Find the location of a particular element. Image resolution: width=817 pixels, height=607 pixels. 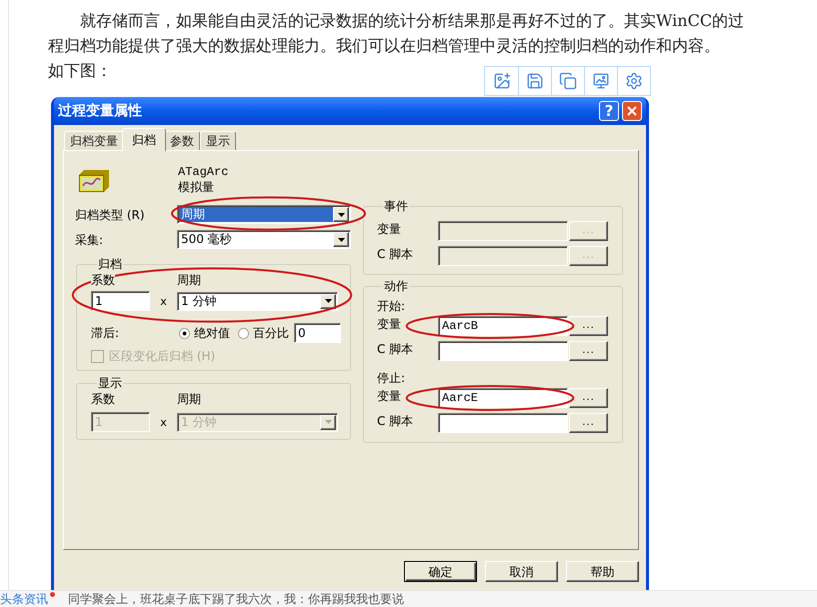

image-plus-icon is located at coordinates (501, 81).